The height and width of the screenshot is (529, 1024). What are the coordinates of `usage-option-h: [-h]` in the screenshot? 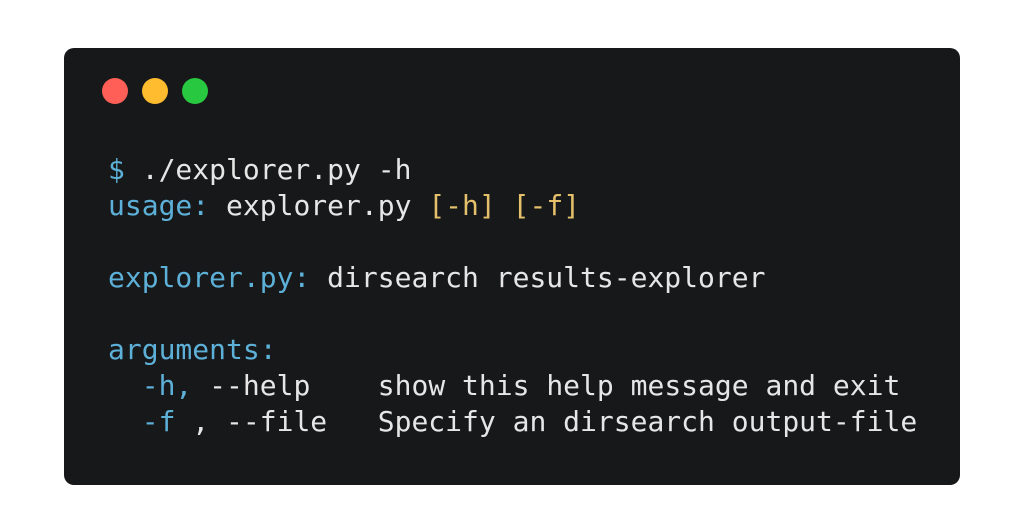 It's located at (462, 205).